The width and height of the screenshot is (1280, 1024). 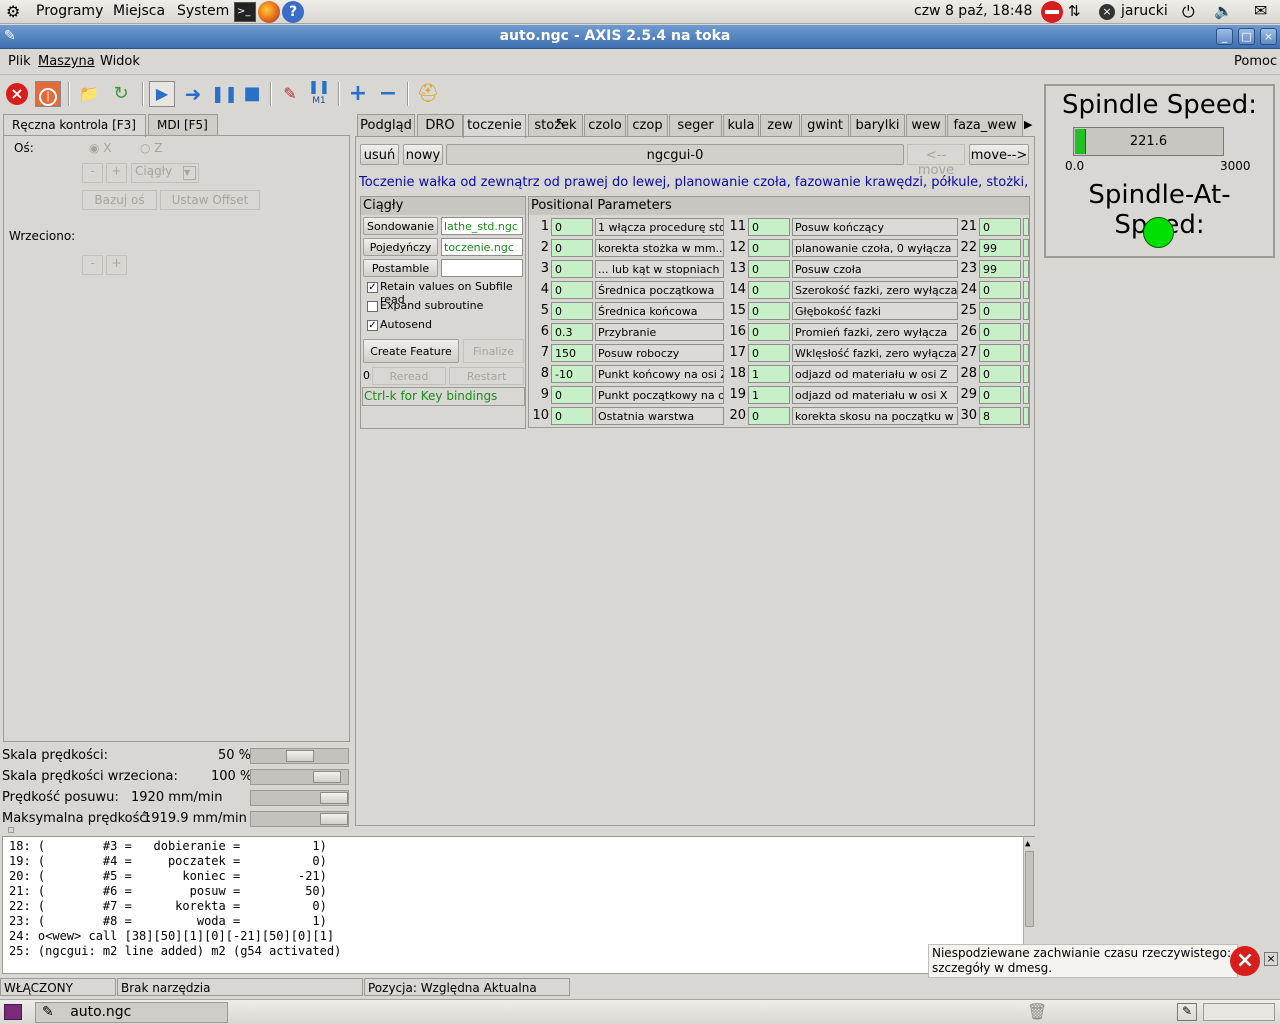 What do you see at coordinates (121, 94) in the screenshot?
I see `reload-icon: ↻` at bounding box center [121, 94].